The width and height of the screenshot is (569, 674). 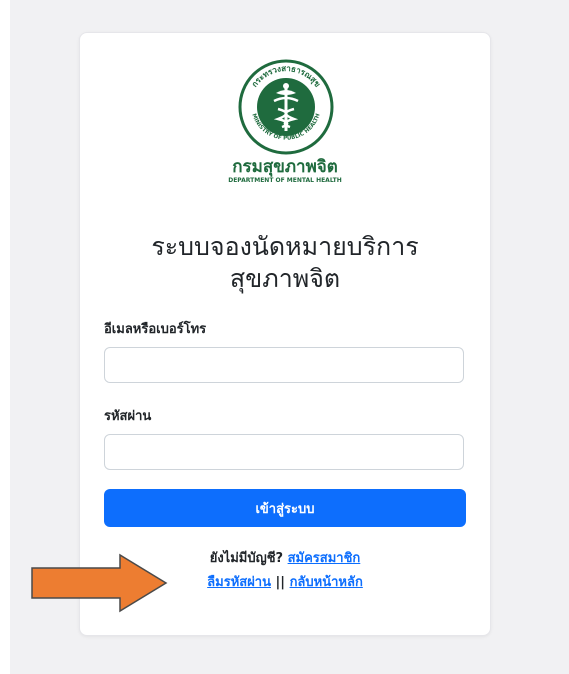 What do you see at coordinates (285, 246) in the screenshot?
I see `page-title-line1: ระบบจองนัดหมายบริการ` at bounding box center [285, 246].